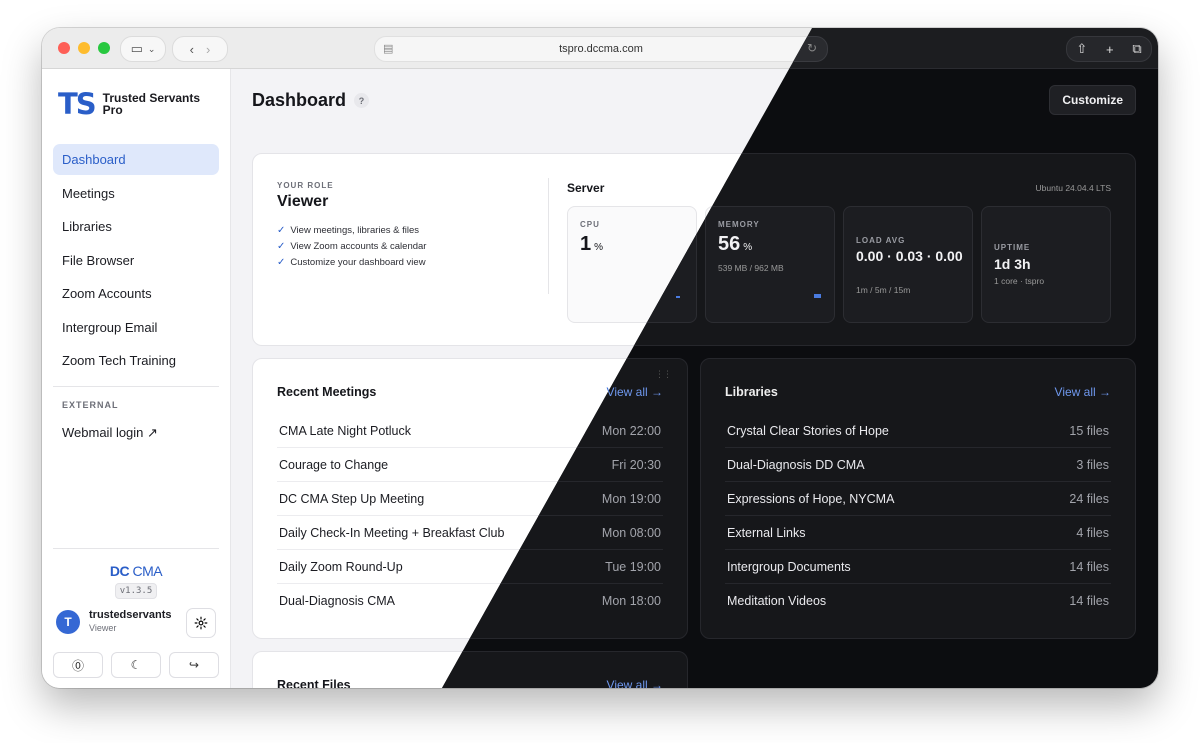 Image resolution: width=1200 pixels, height=743 pixels. Describe the element at coordinates (817, 296) in the screenshot. I see `memory-sparkline` at that location.